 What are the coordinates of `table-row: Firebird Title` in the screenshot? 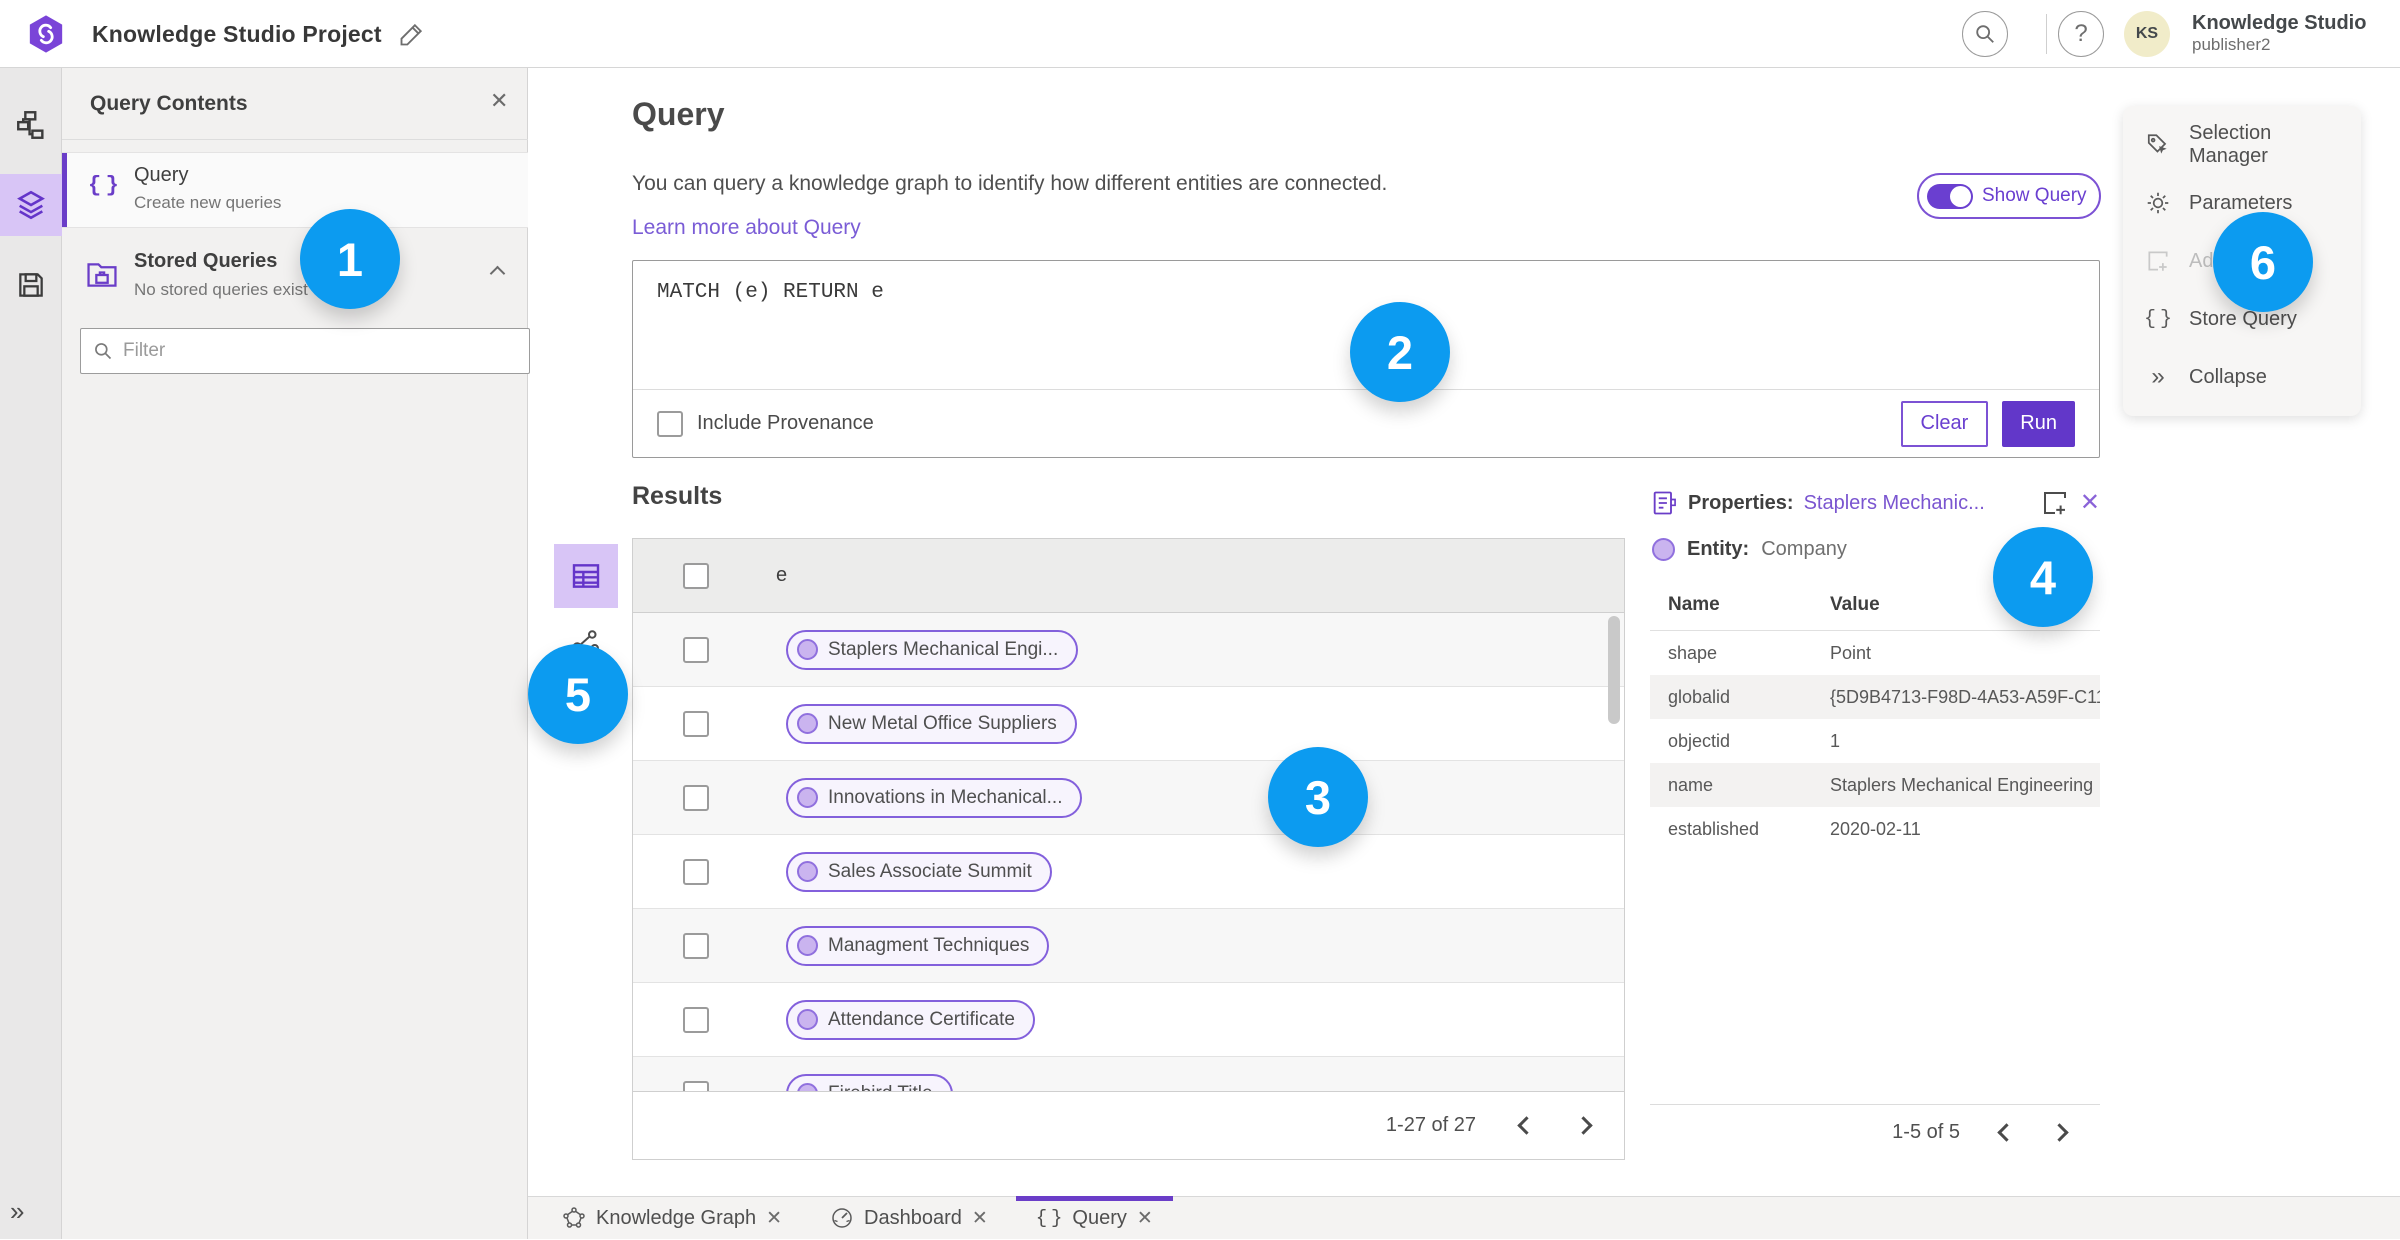 It's located at (1128, 1075).